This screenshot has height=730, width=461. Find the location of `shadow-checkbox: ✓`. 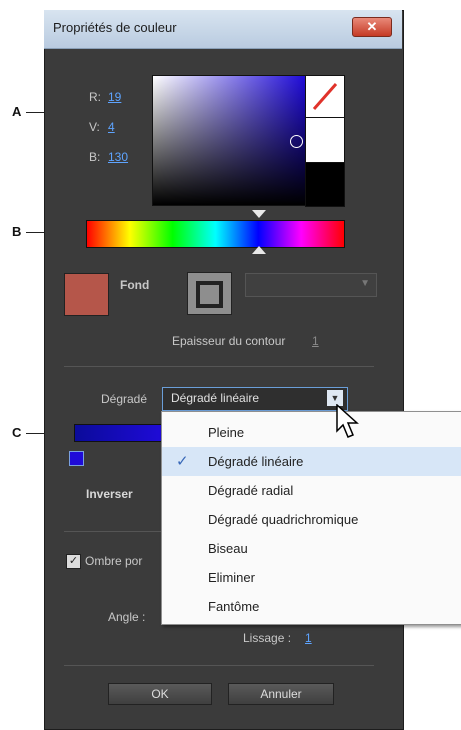

shadow-checkbox: ✓ is located at coordinates (73, 561).